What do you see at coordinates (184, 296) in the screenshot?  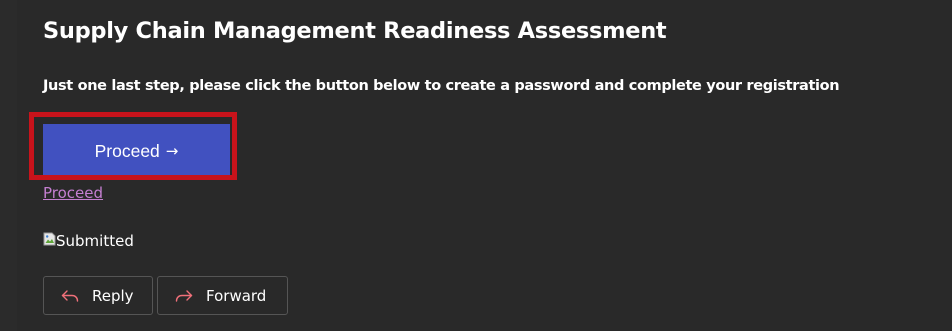 I see `forward-icon` at bounding box center [184, 296].